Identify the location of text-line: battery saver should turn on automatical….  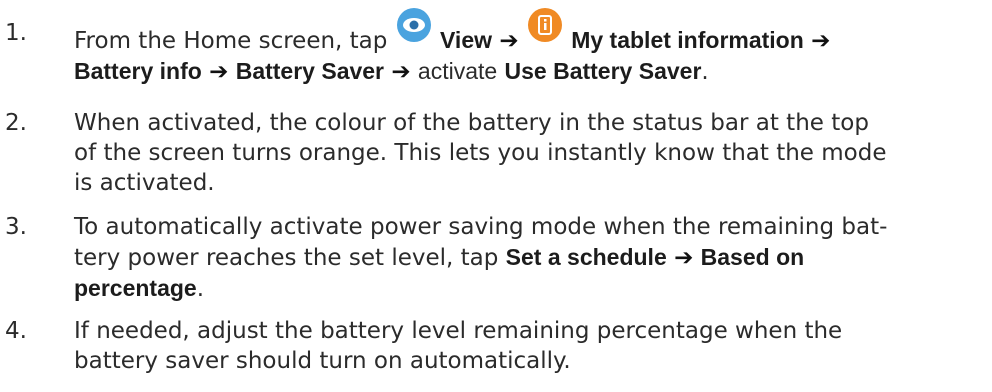
(322, 361).